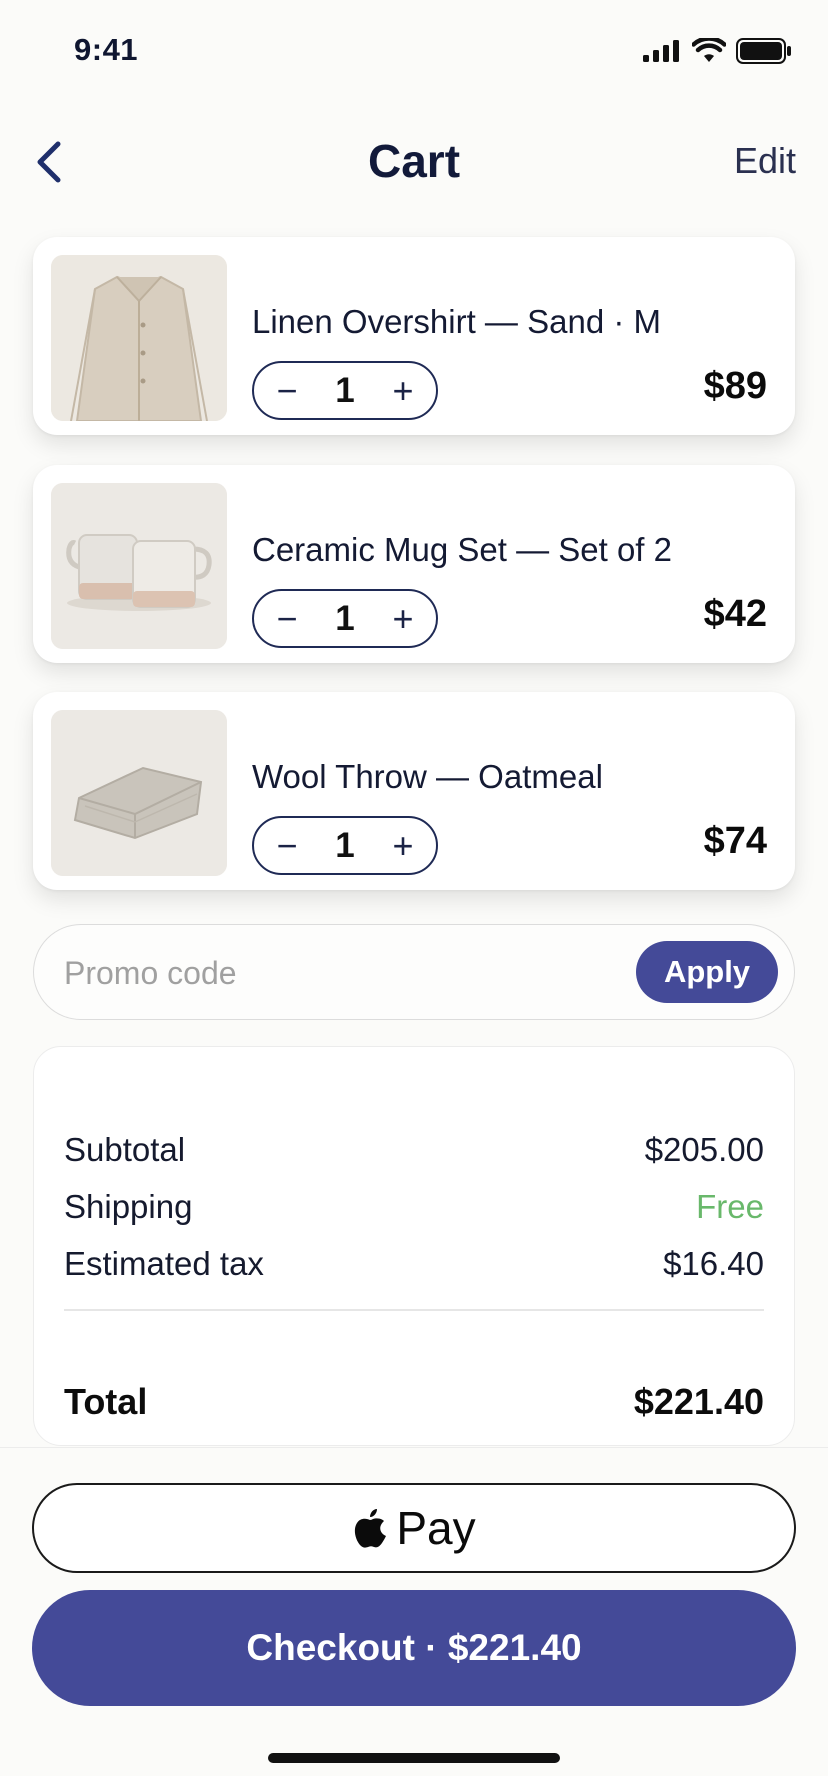 This screenshot has height=1776, width=828. What do you see at coordinates (735, 841) in the screenshot?
I see `item-price: $74` at bounding box center [735, 841].